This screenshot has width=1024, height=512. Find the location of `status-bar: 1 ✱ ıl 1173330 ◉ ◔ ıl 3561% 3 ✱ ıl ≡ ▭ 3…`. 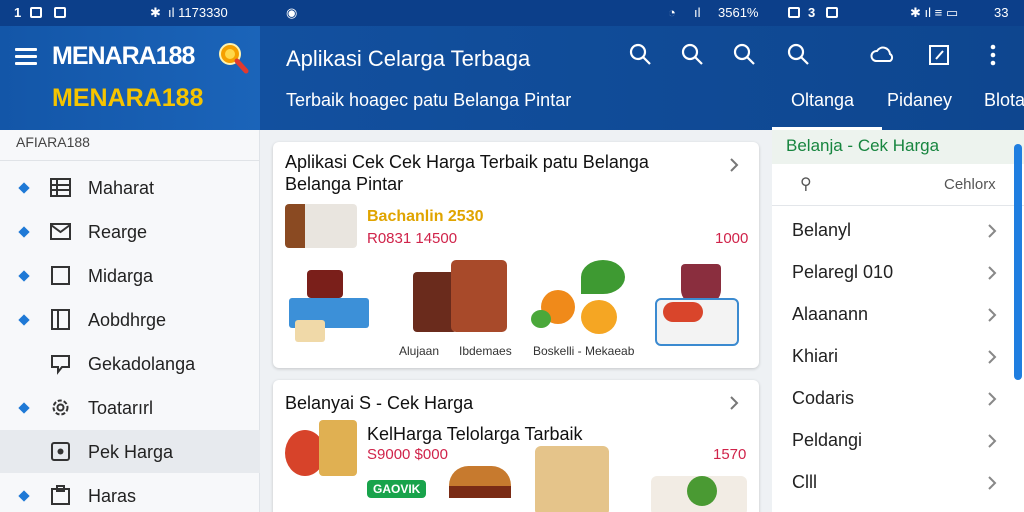

status-bar: 1 ✱ ıl 1173330 ◉ ◔ ıl 3561% 3 ✱ ıl ≡ ▭ 3… is located at coordinates (512, 13).